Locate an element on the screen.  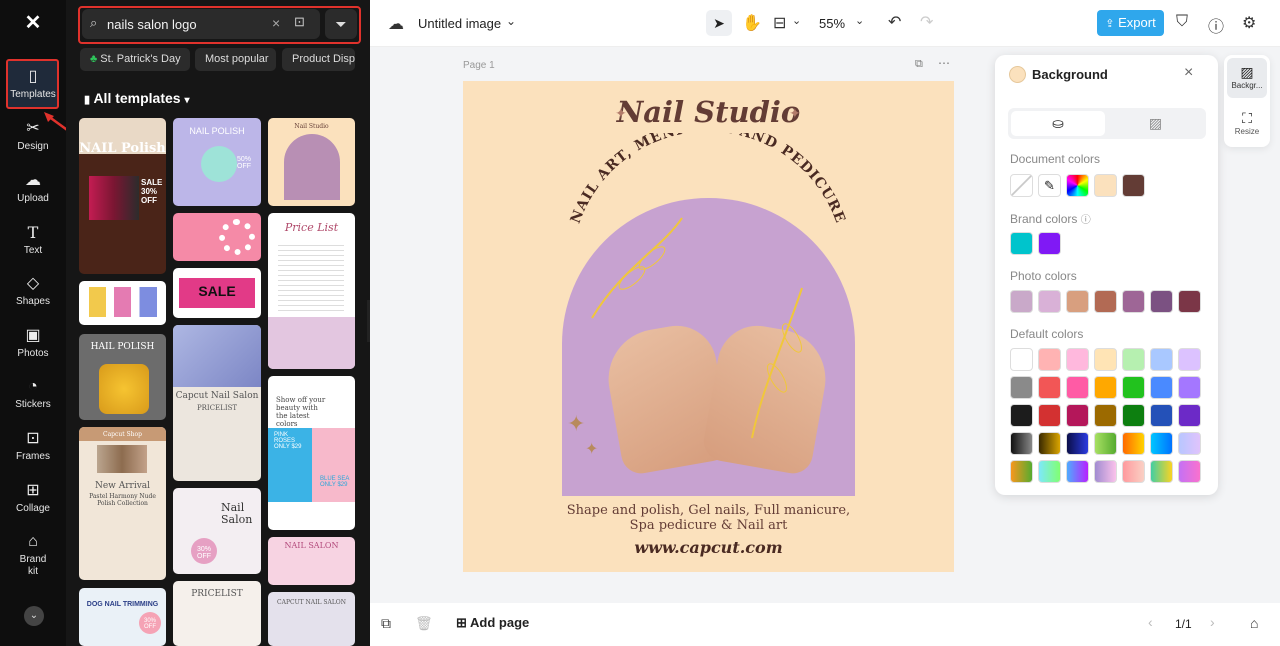
template-hail-polish: HAIL POLISH is located at coordinates (122, 377).